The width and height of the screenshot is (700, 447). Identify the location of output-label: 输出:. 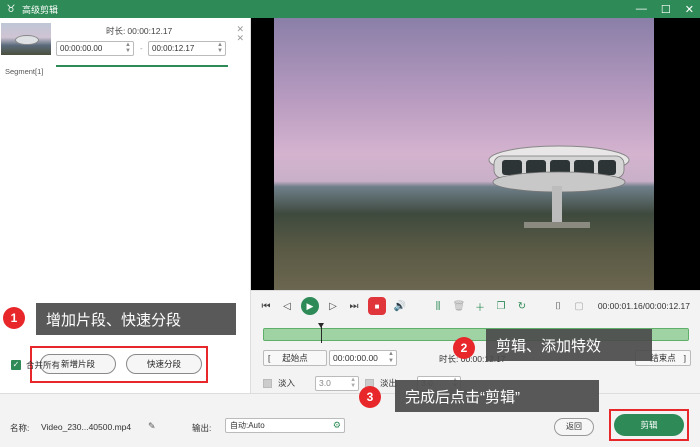
(202, 428).